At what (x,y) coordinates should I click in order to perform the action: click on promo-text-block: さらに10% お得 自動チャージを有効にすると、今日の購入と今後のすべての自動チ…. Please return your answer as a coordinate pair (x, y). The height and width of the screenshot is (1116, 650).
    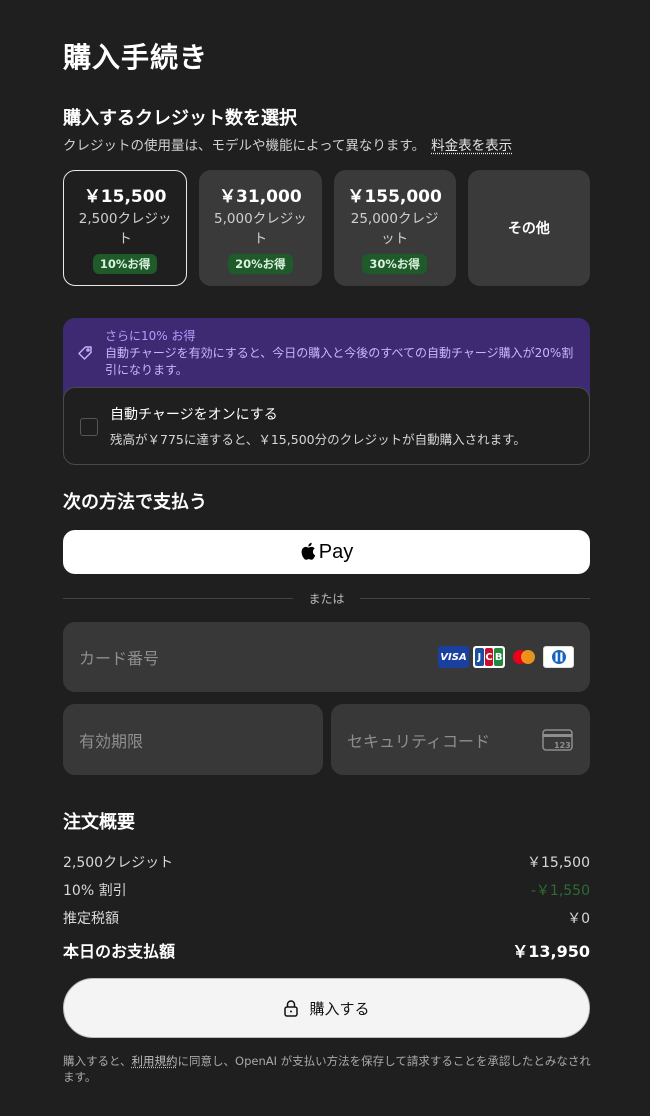
    Looking at the image, I should click on (340, 353).